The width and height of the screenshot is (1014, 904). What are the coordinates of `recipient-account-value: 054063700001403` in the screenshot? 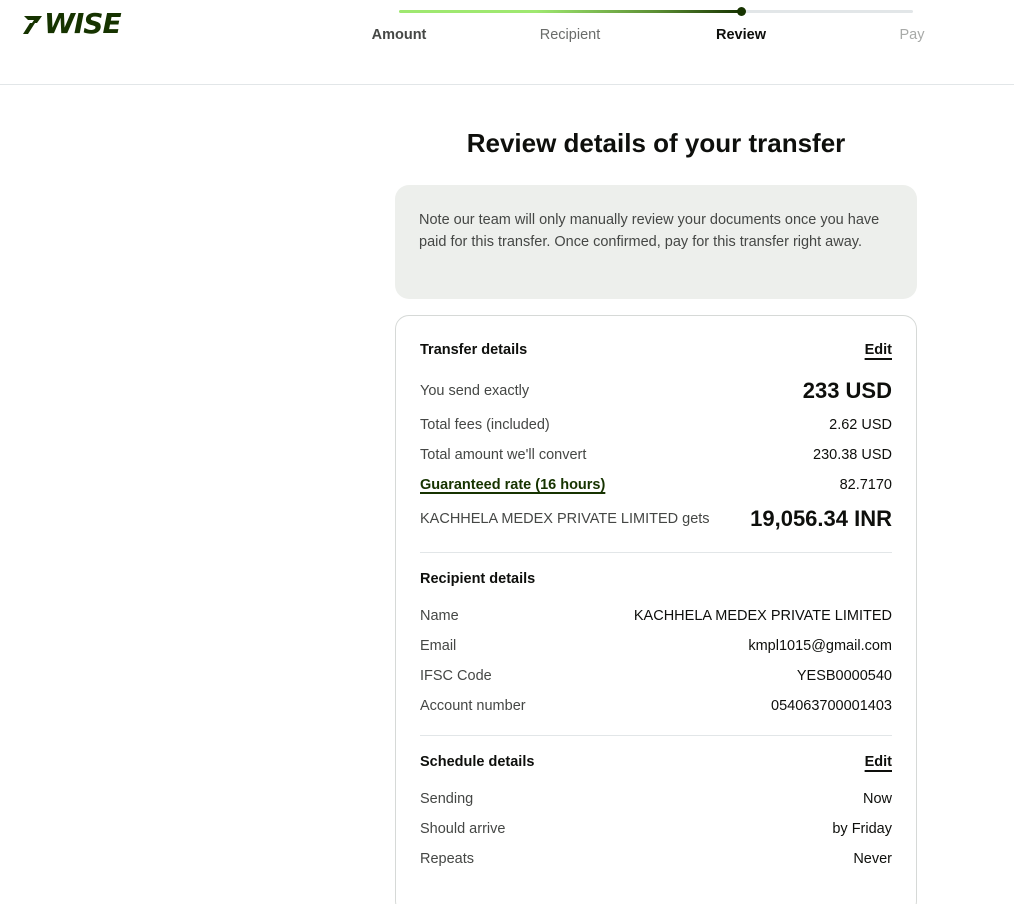 It's located at (831, 706).